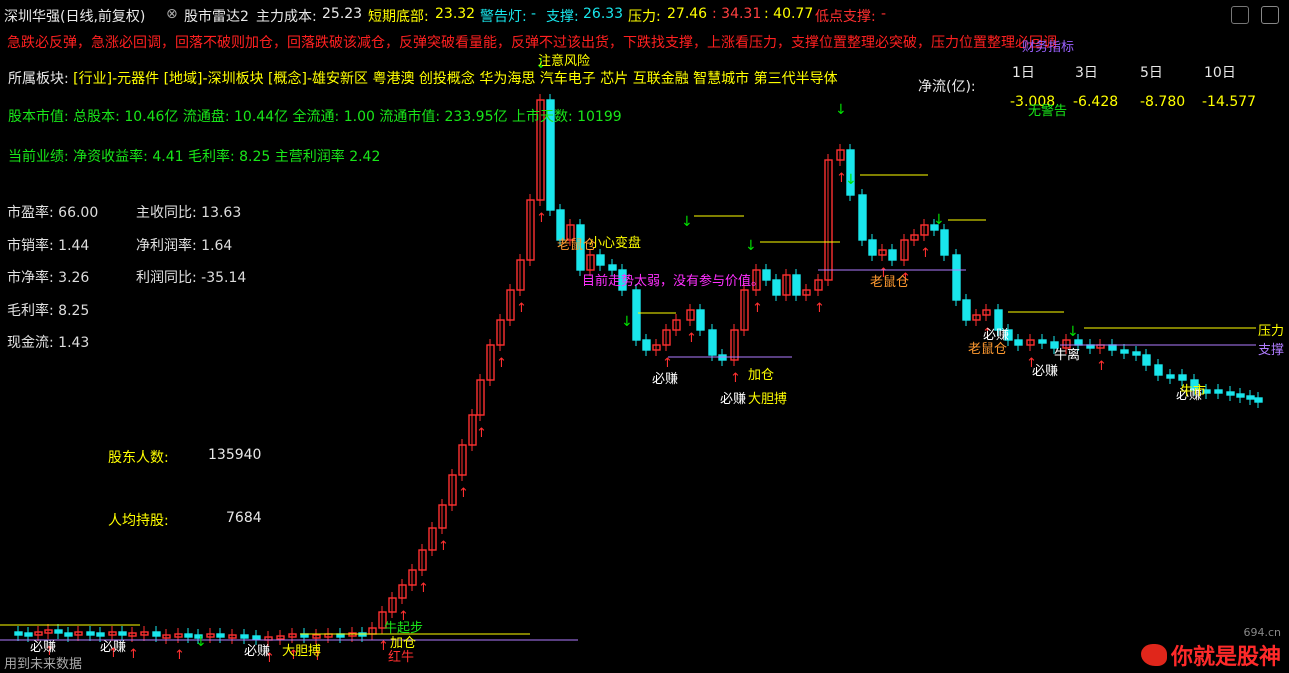 The width and height of the screenshot is (1289, 673). Describe the element at coordinates (1048, 111) in the screenshot. I see `warning-status: 无警告` at that location.